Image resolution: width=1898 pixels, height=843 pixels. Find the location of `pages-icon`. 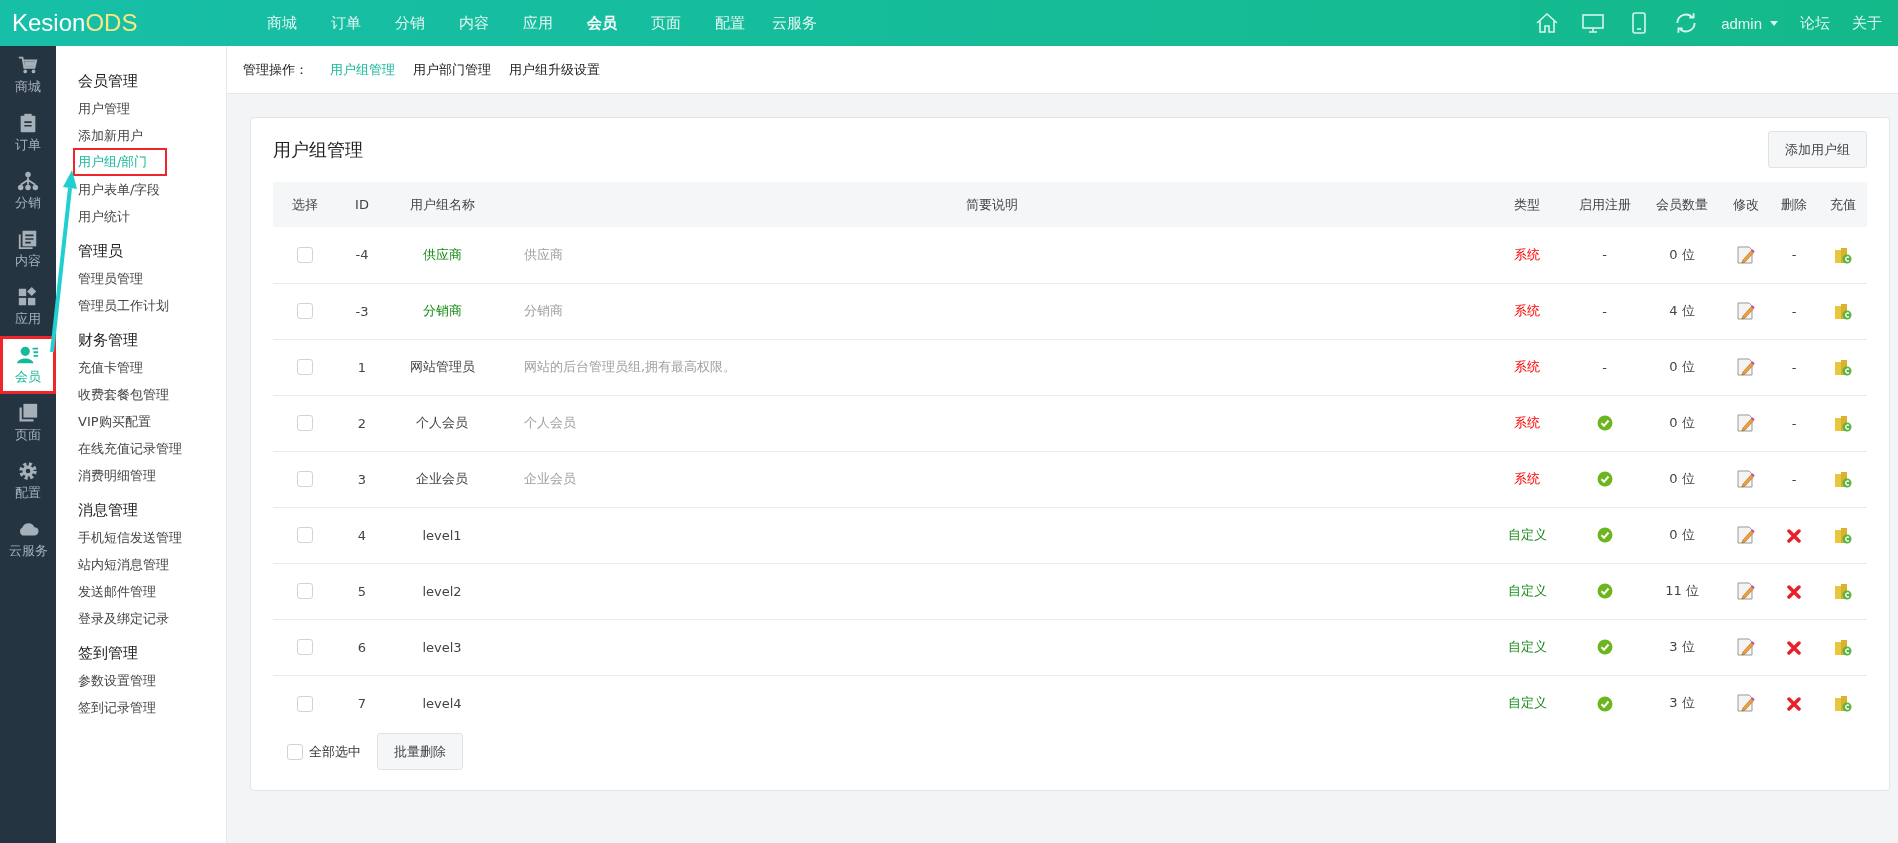

pages-icon is located at coordinates (28, 413).